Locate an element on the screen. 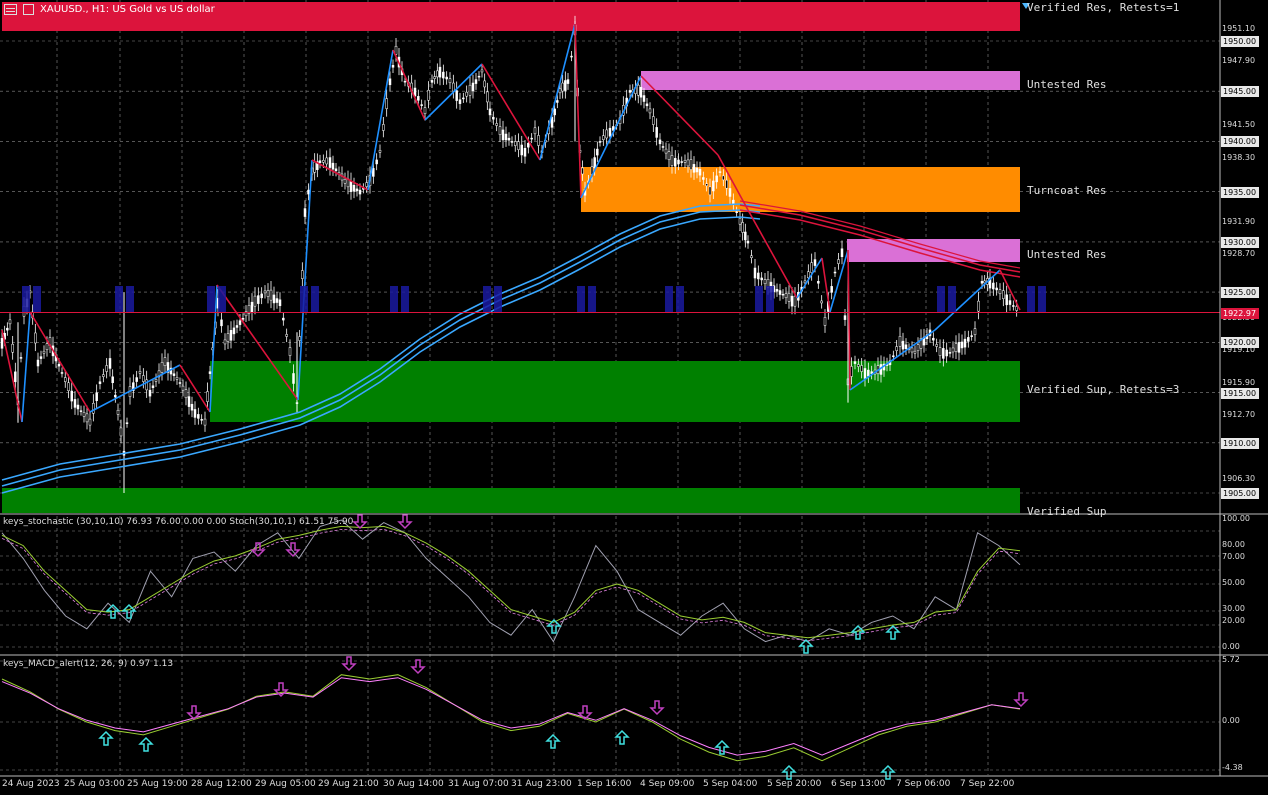  macd-lines is located at coordinates (511, 718).